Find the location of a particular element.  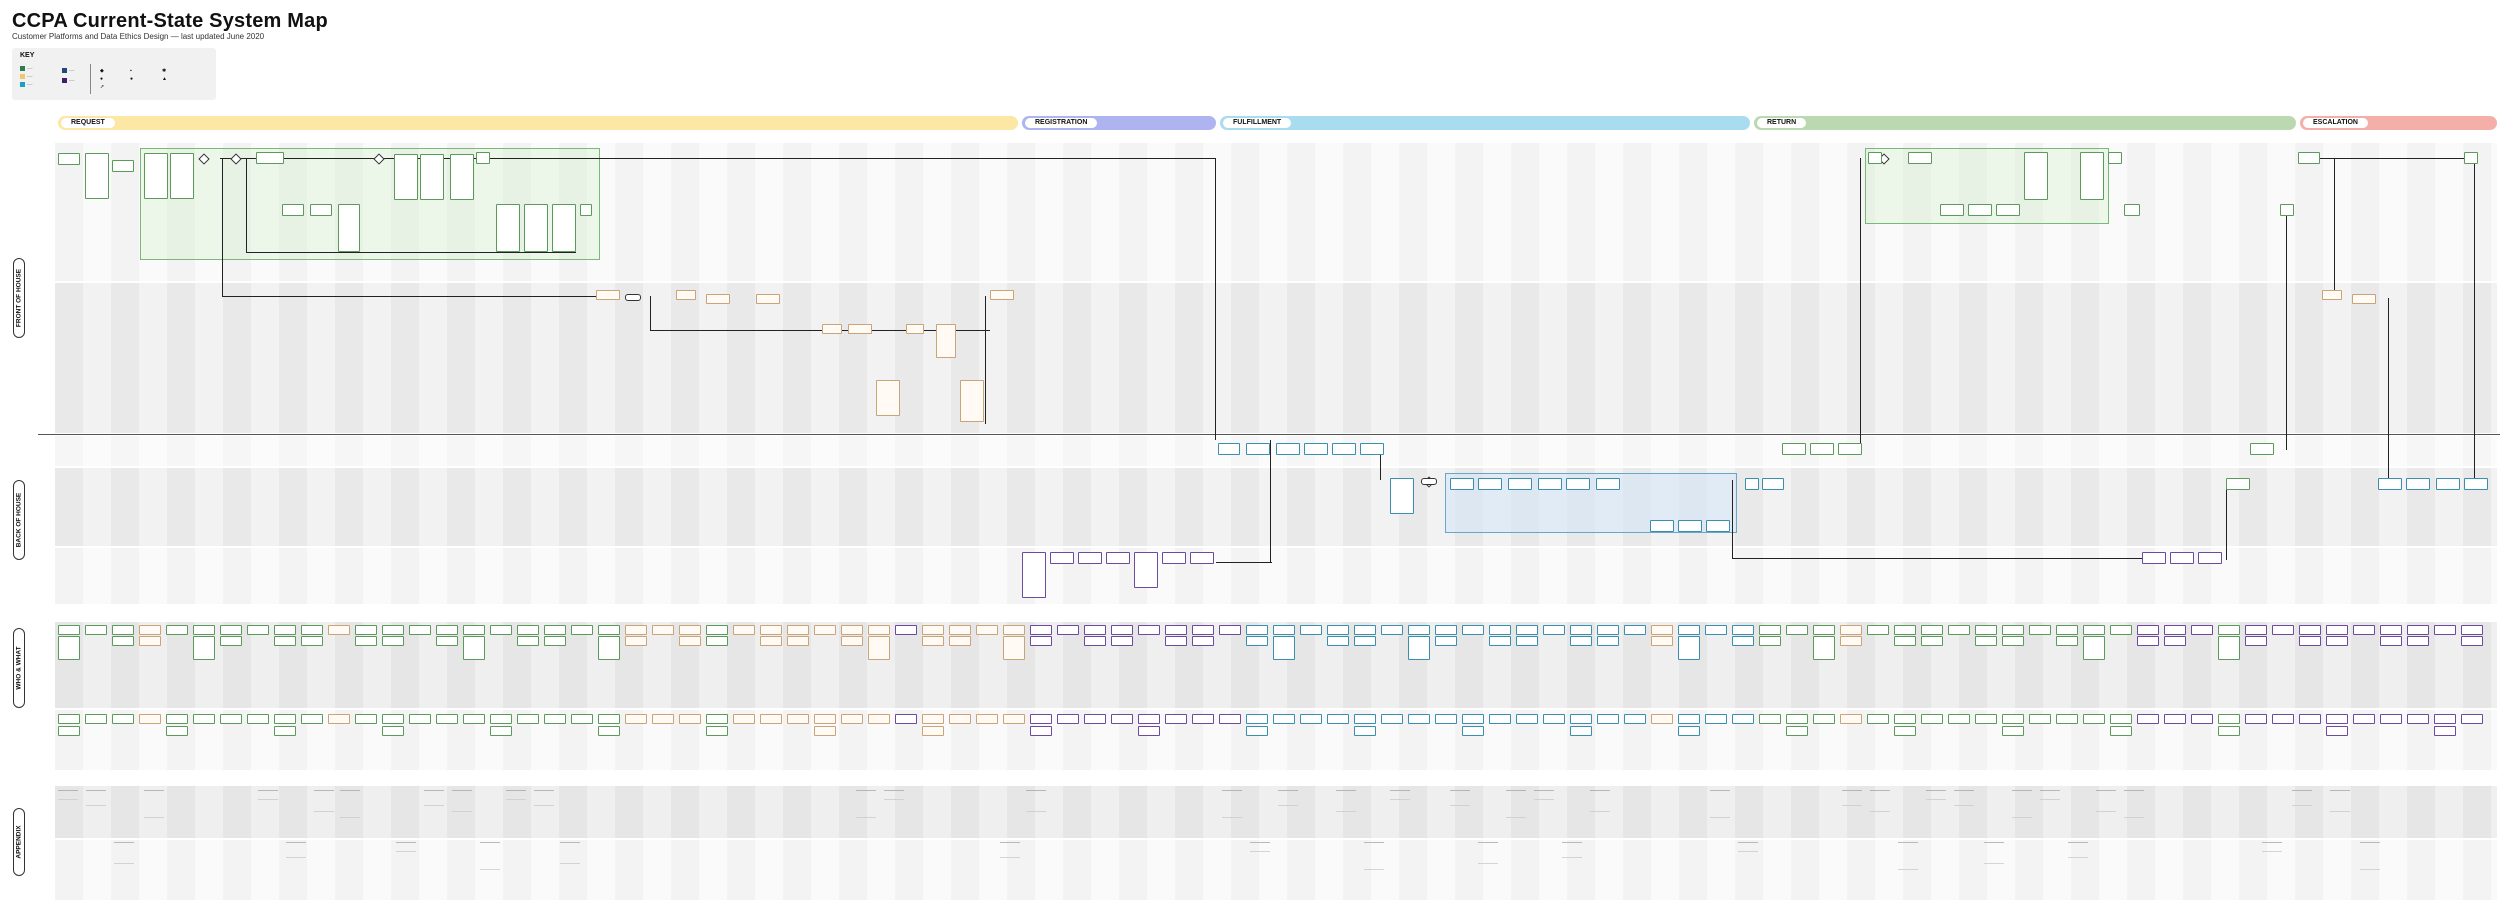

section-who-what: WHO & WHAT is located at coordinates (19, 668).